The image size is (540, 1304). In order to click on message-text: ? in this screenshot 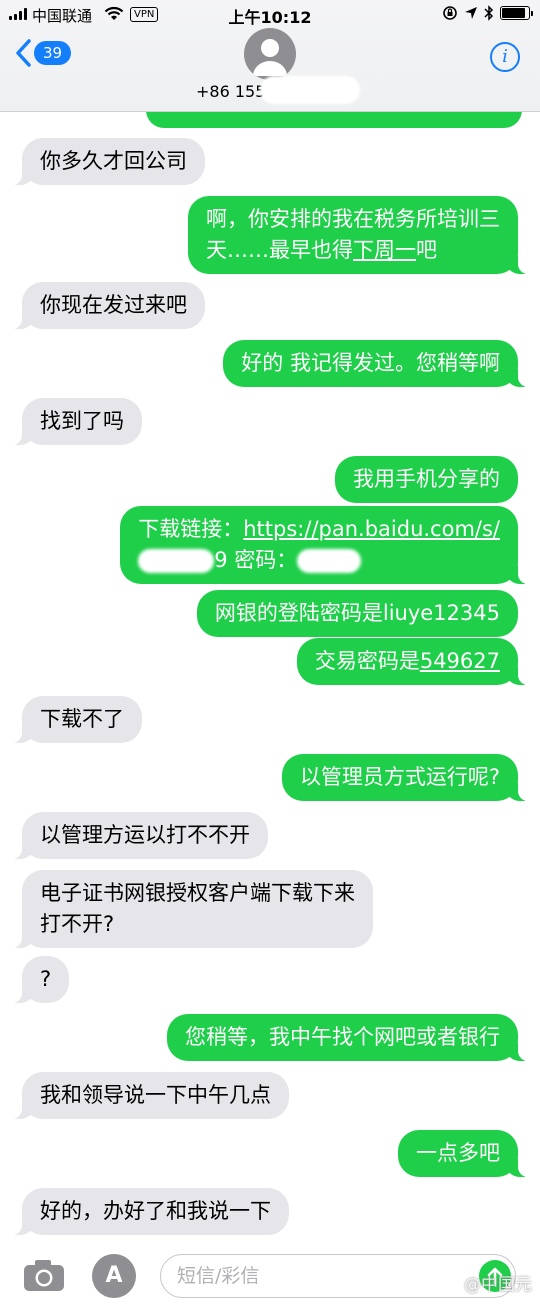, I will do `click(46, 979)`.